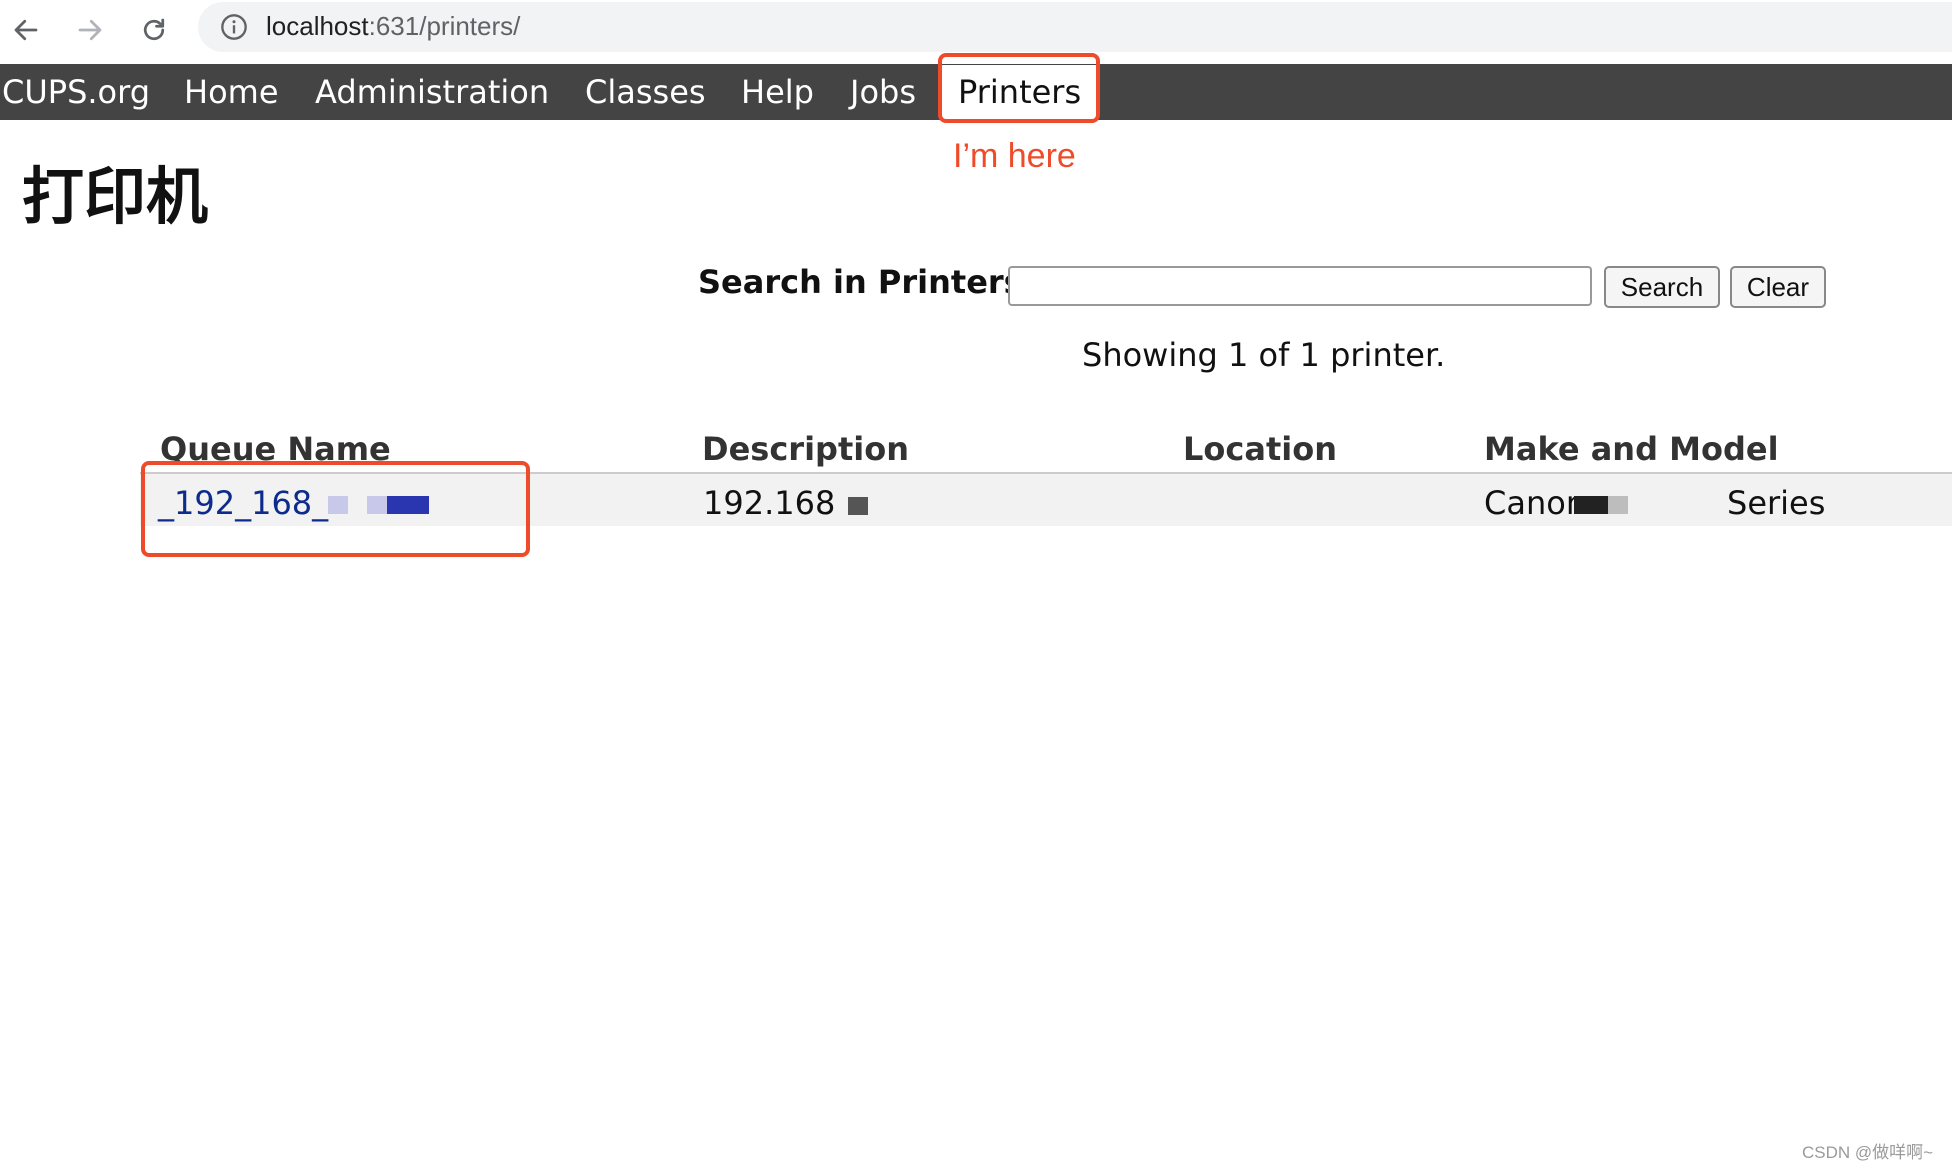 This screenshot has height=1168, width=1952. I want to click on tab-help: Help, so click(777, 92).